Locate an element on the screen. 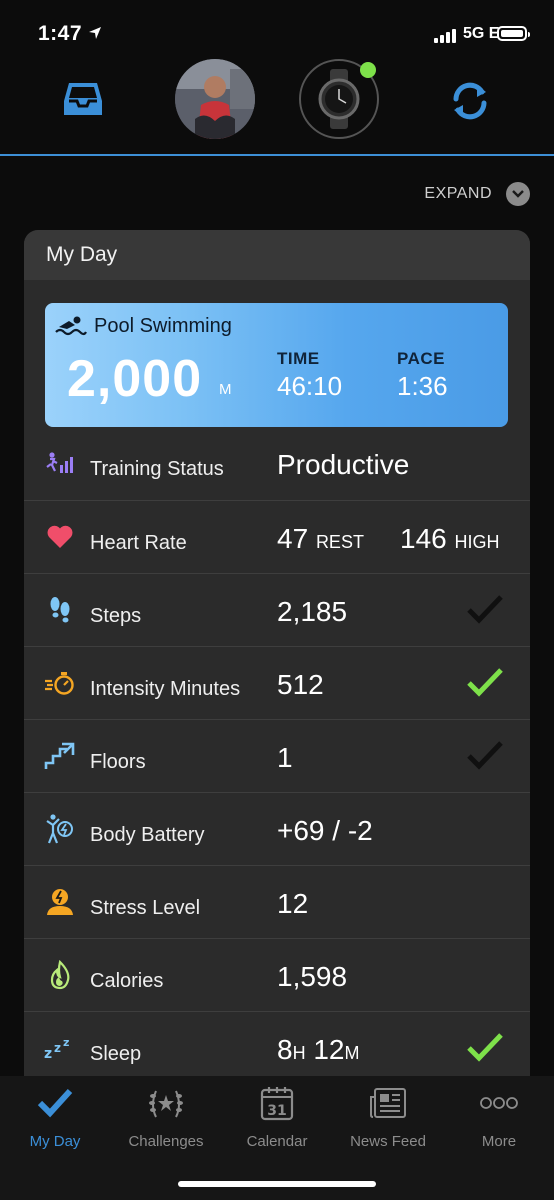 The height and width of the screenshot is (1200, 554). tab-news-feed: News Feed is located at coordinates (388, 1117).